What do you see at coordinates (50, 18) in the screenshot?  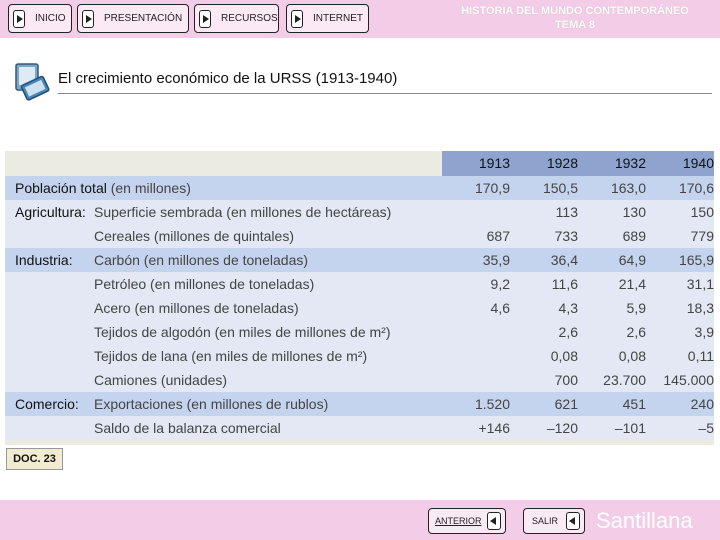 I see `inicio-label: INICIO` at bounding box center [50, 18].